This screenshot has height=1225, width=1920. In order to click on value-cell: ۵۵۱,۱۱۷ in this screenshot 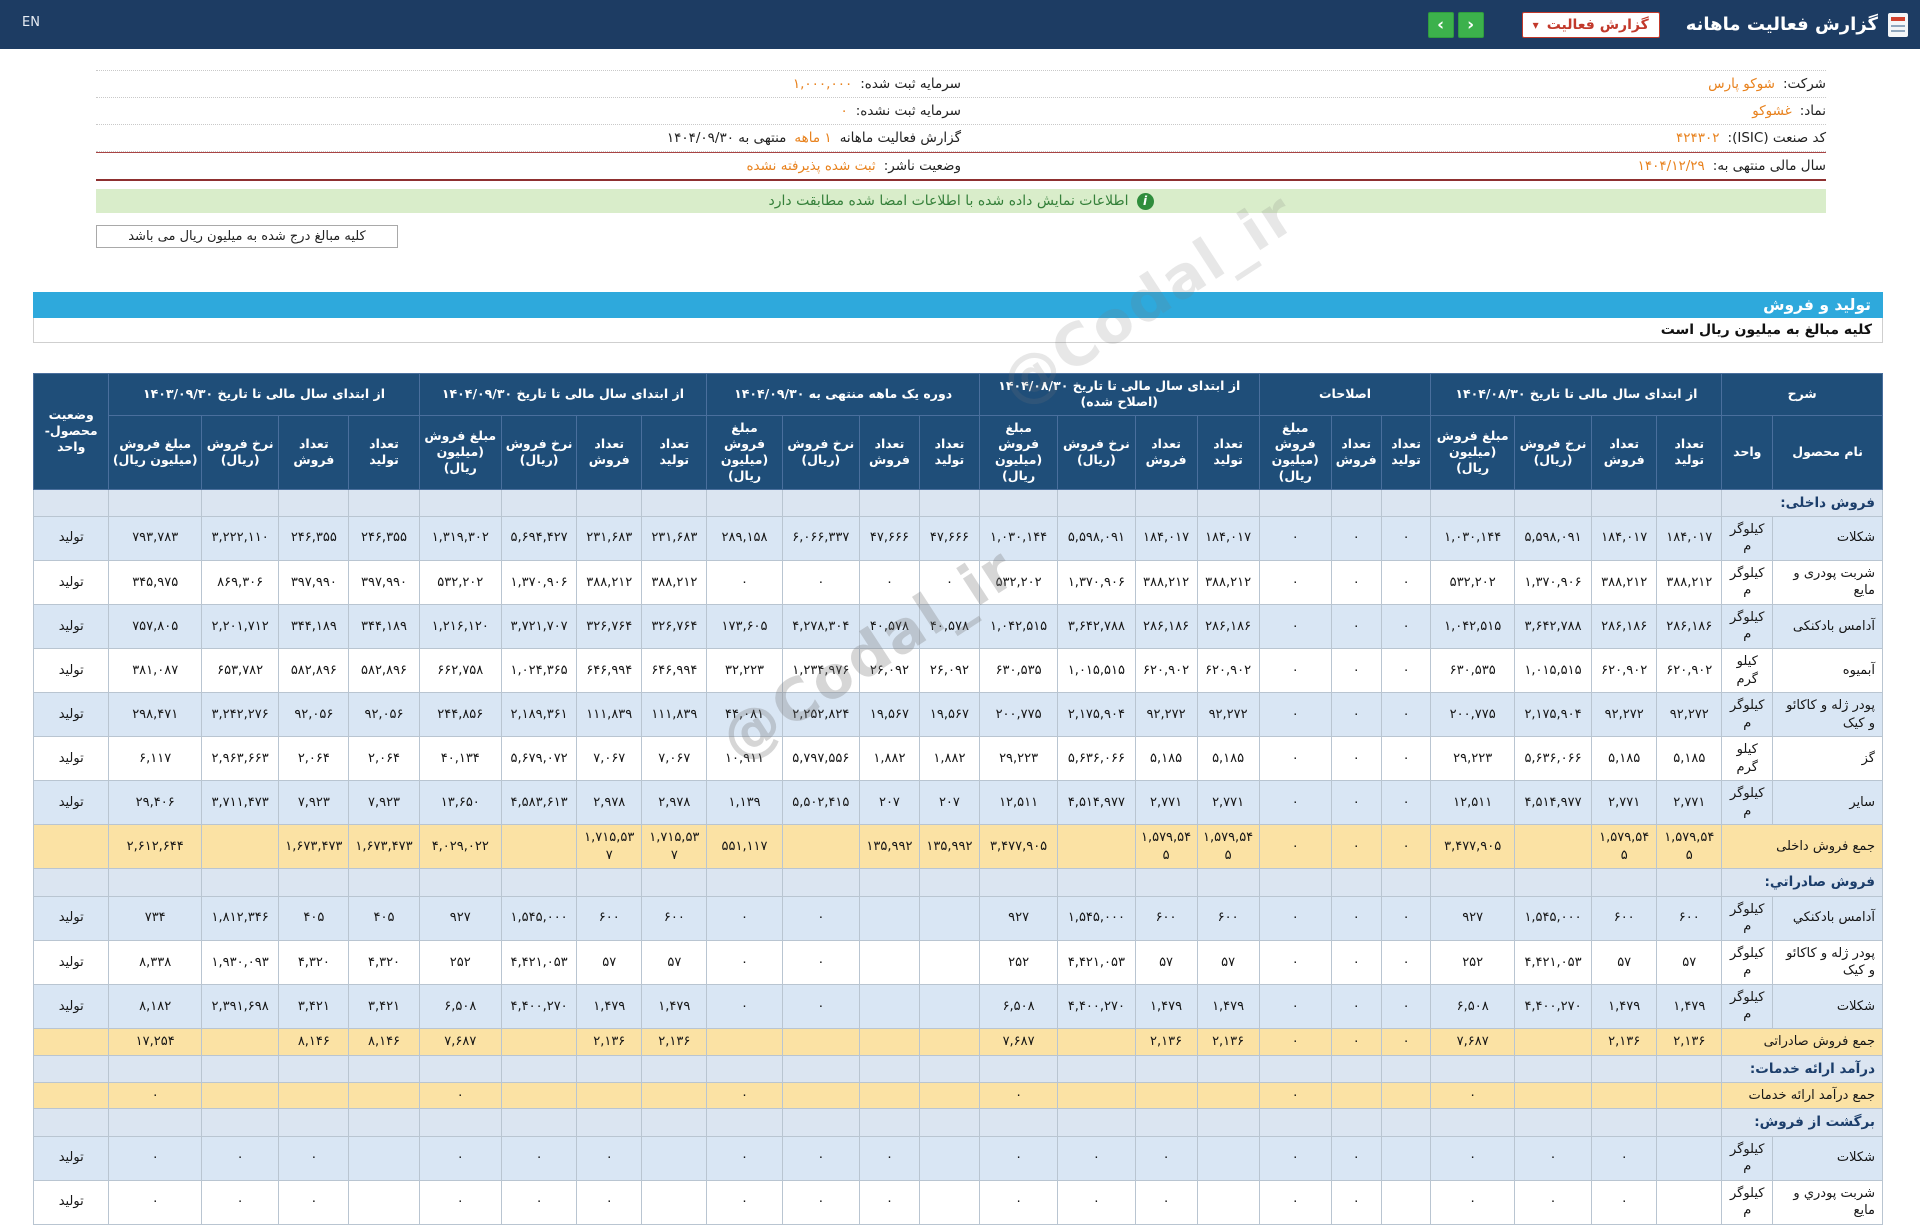, I will do `click(744, 847)`.